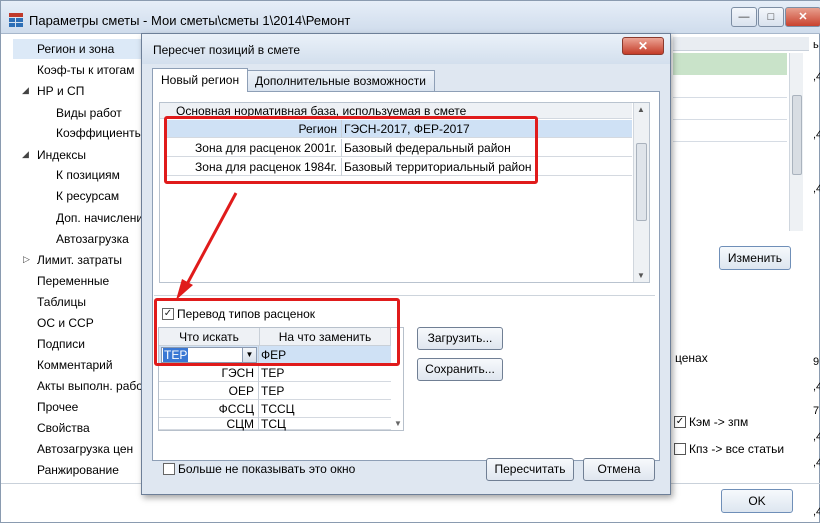 This screenshot has height=523, width=820. Describe the element at coordinates (78, 49) in the screenshot. I see `tree-item-region-zone: Регион и зона` at that location.